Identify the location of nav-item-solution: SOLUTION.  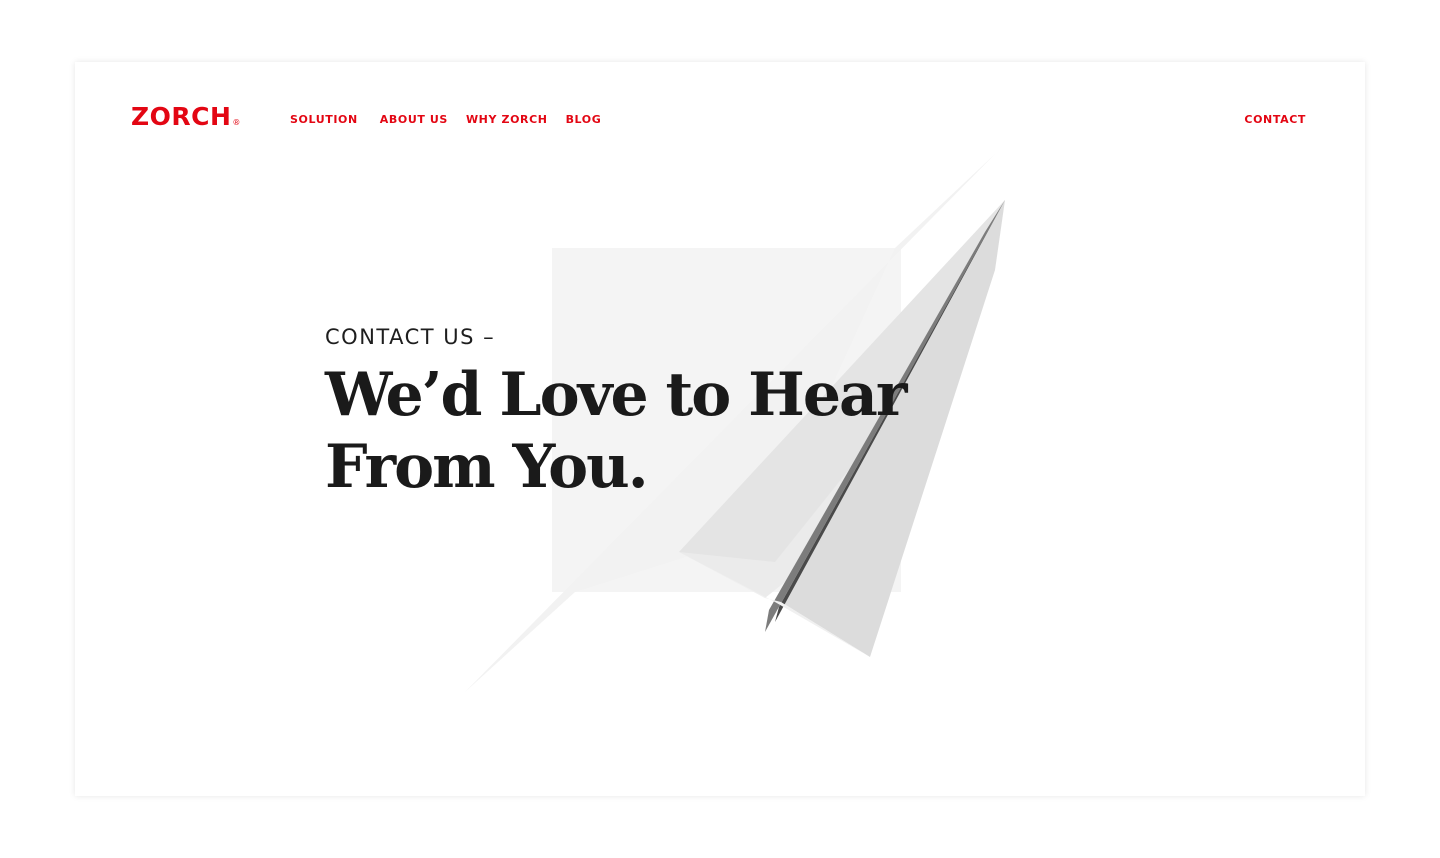
(324, 119).